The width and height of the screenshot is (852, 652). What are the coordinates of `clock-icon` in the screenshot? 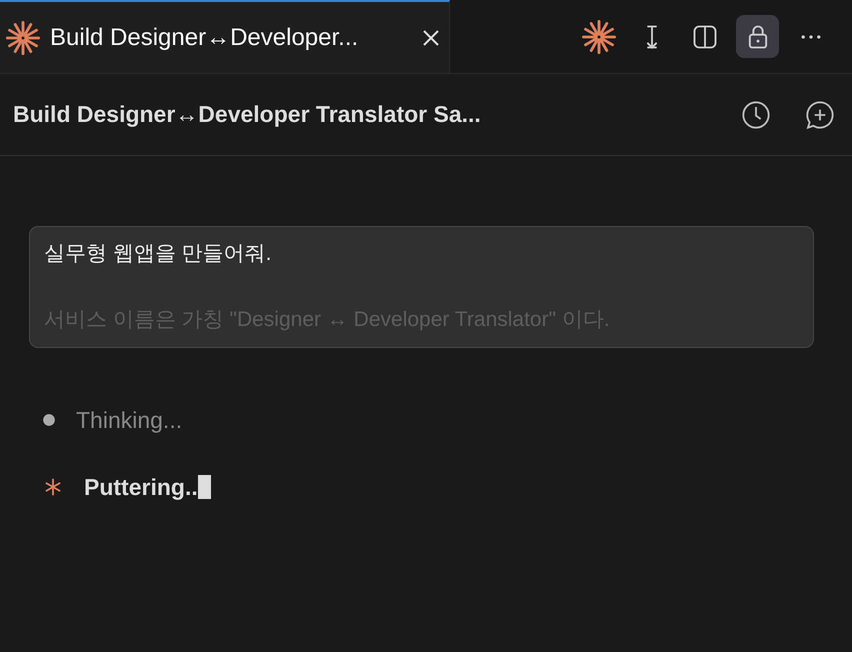 It's located at (756, 114).